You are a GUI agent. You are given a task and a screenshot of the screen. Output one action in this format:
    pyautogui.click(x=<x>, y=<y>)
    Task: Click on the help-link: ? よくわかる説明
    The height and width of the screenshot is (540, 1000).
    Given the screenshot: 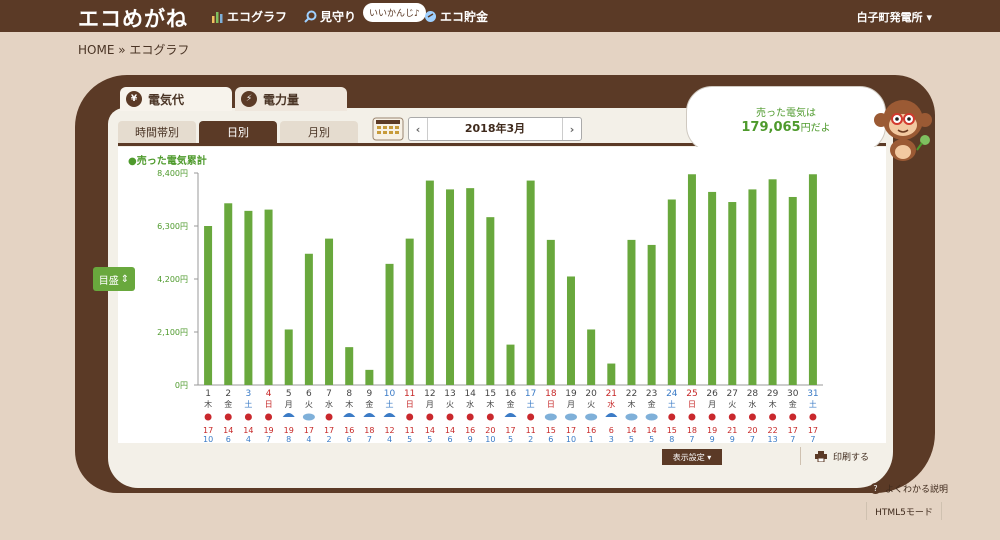 What is the action you would take?
    pyautogui.click(x=909, y=488)
    